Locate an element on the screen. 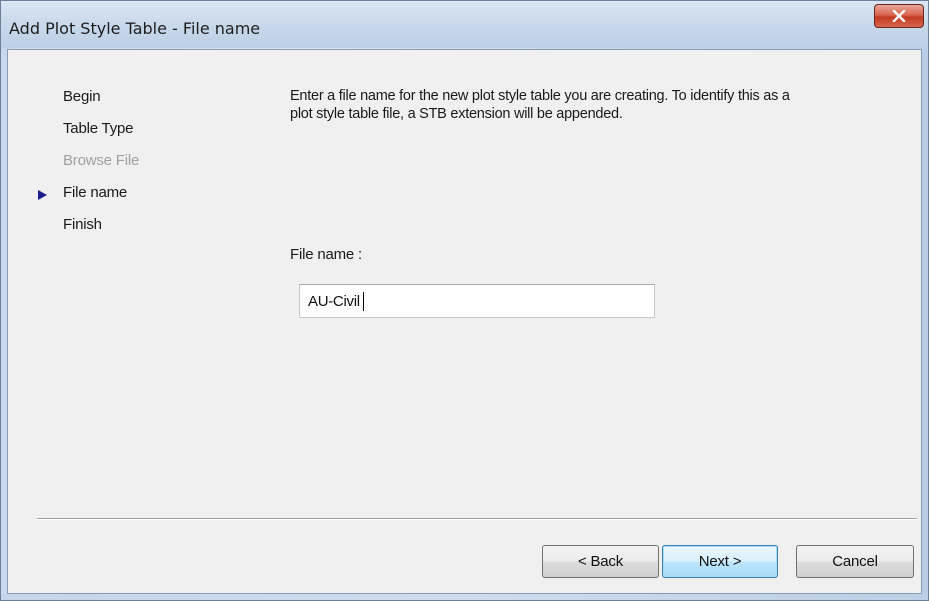 The width and height of the screenshot is (929, 601). window-title: Add Plot Style Table - File name is located at coordinates (135, 28).